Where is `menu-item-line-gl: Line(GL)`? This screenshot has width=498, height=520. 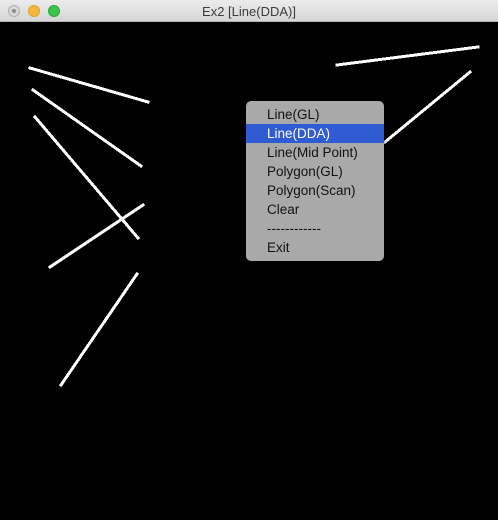
menu-item-line-gl: Line(GL) is located at coordinates (315, 114).